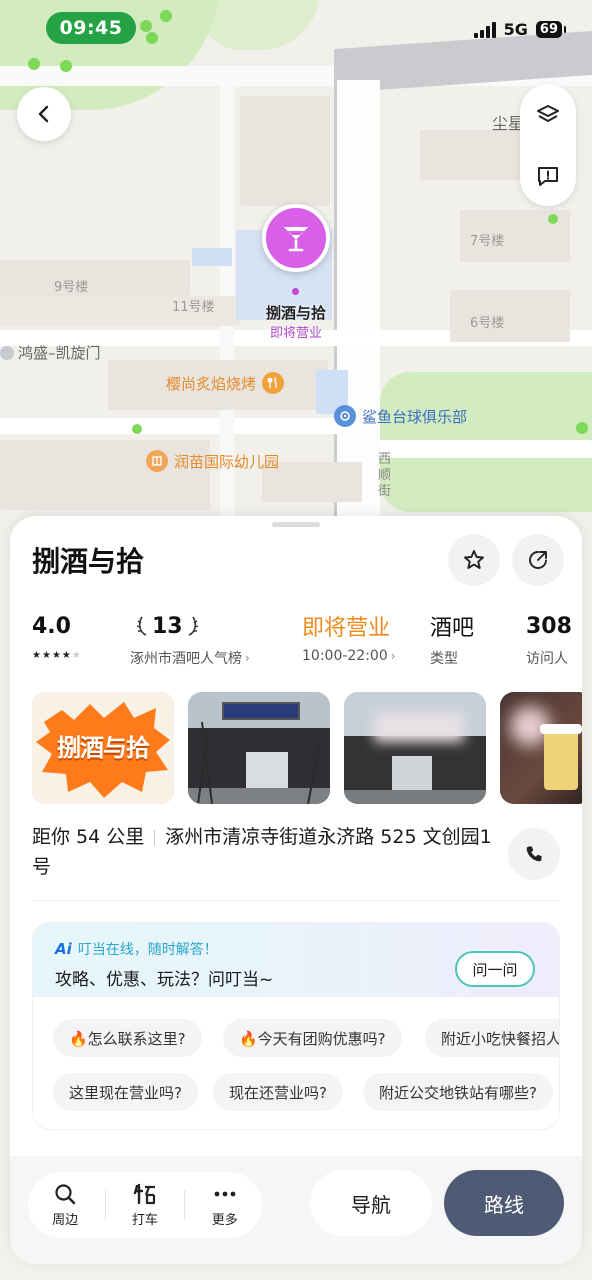 This screenshot has height=1280, width=592. Describe the element at coordinates (458, 1092) in the screenshot. I see `suggestion-chip: 附近公交地铁站有哪些?` at that location.